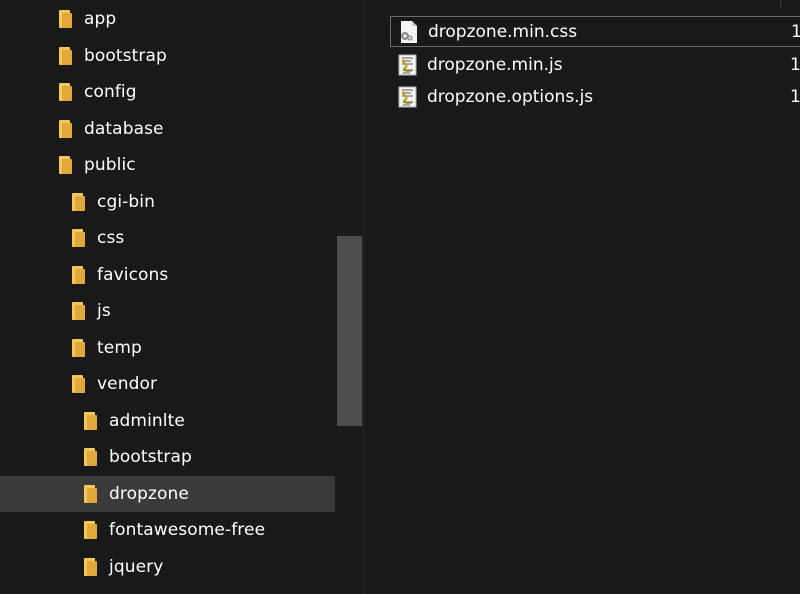 The height and width of the screenshot is (594, 800). Describe the element at coordinates (100, 19) in the screenshot. I see `tree-item-label: app` at that location.